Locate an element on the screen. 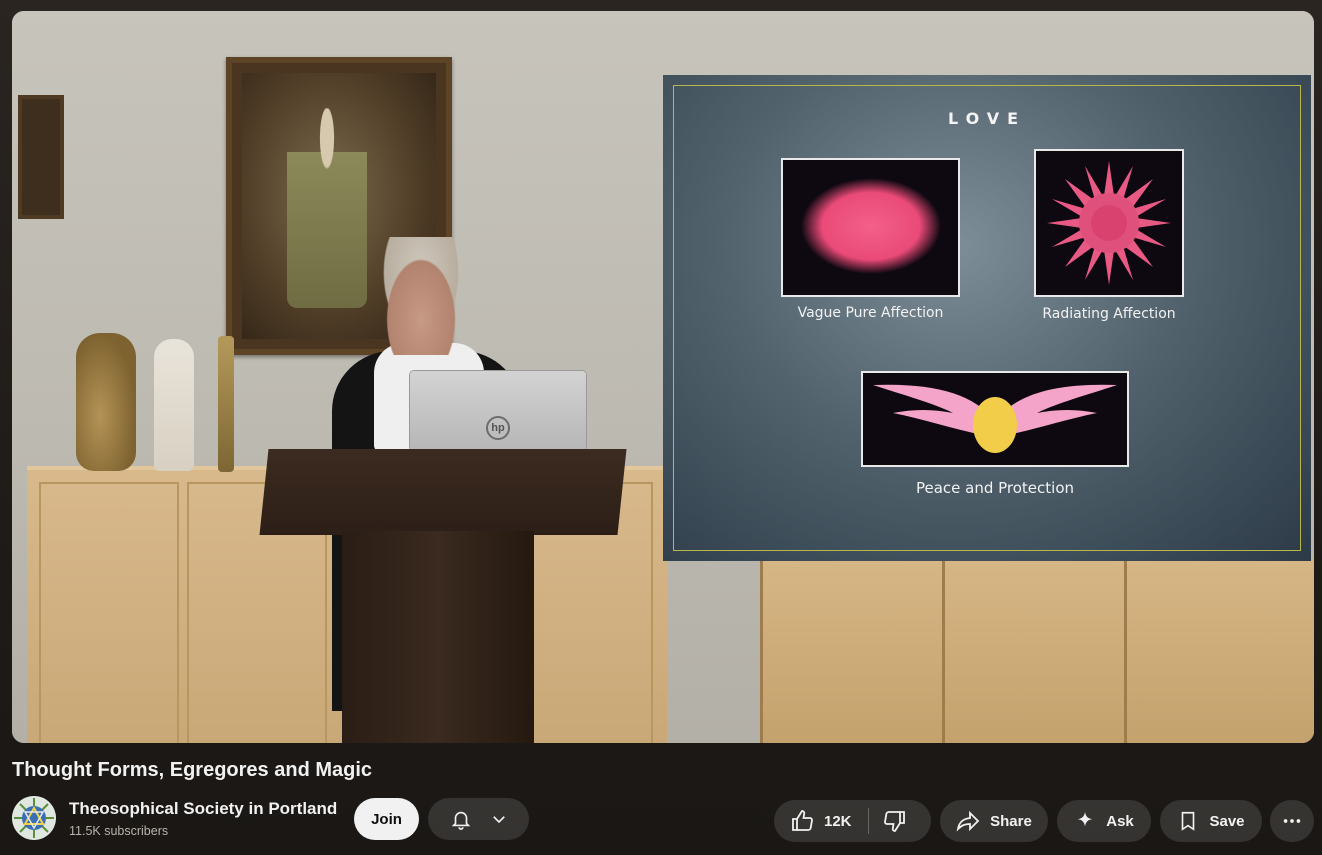 The width and height of the screenshot is (1322, 855). like-dislike-group: 12K is located at coordinates (852, 821).